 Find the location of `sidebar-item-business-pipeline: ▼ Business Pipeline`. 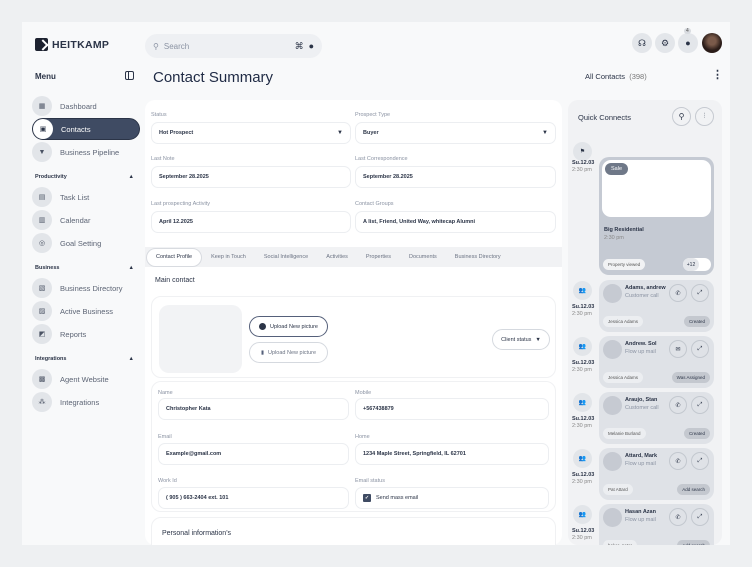

sidebar-item-business-pipeline: ▼ Business Pipeline is located at coordinates (86, 152).